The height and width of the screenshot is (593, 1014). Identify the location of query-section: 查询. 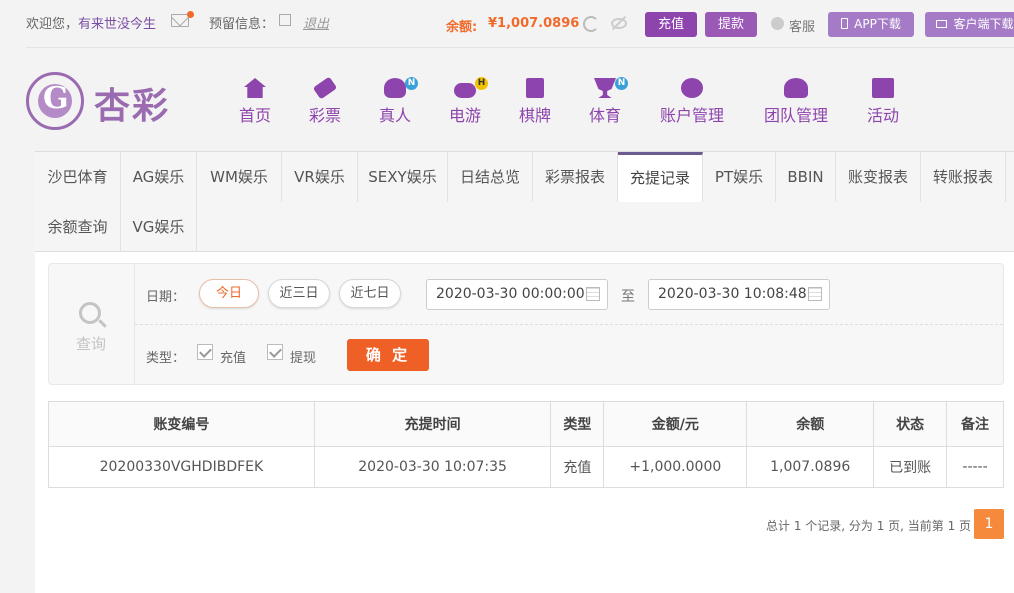
(92, 324).